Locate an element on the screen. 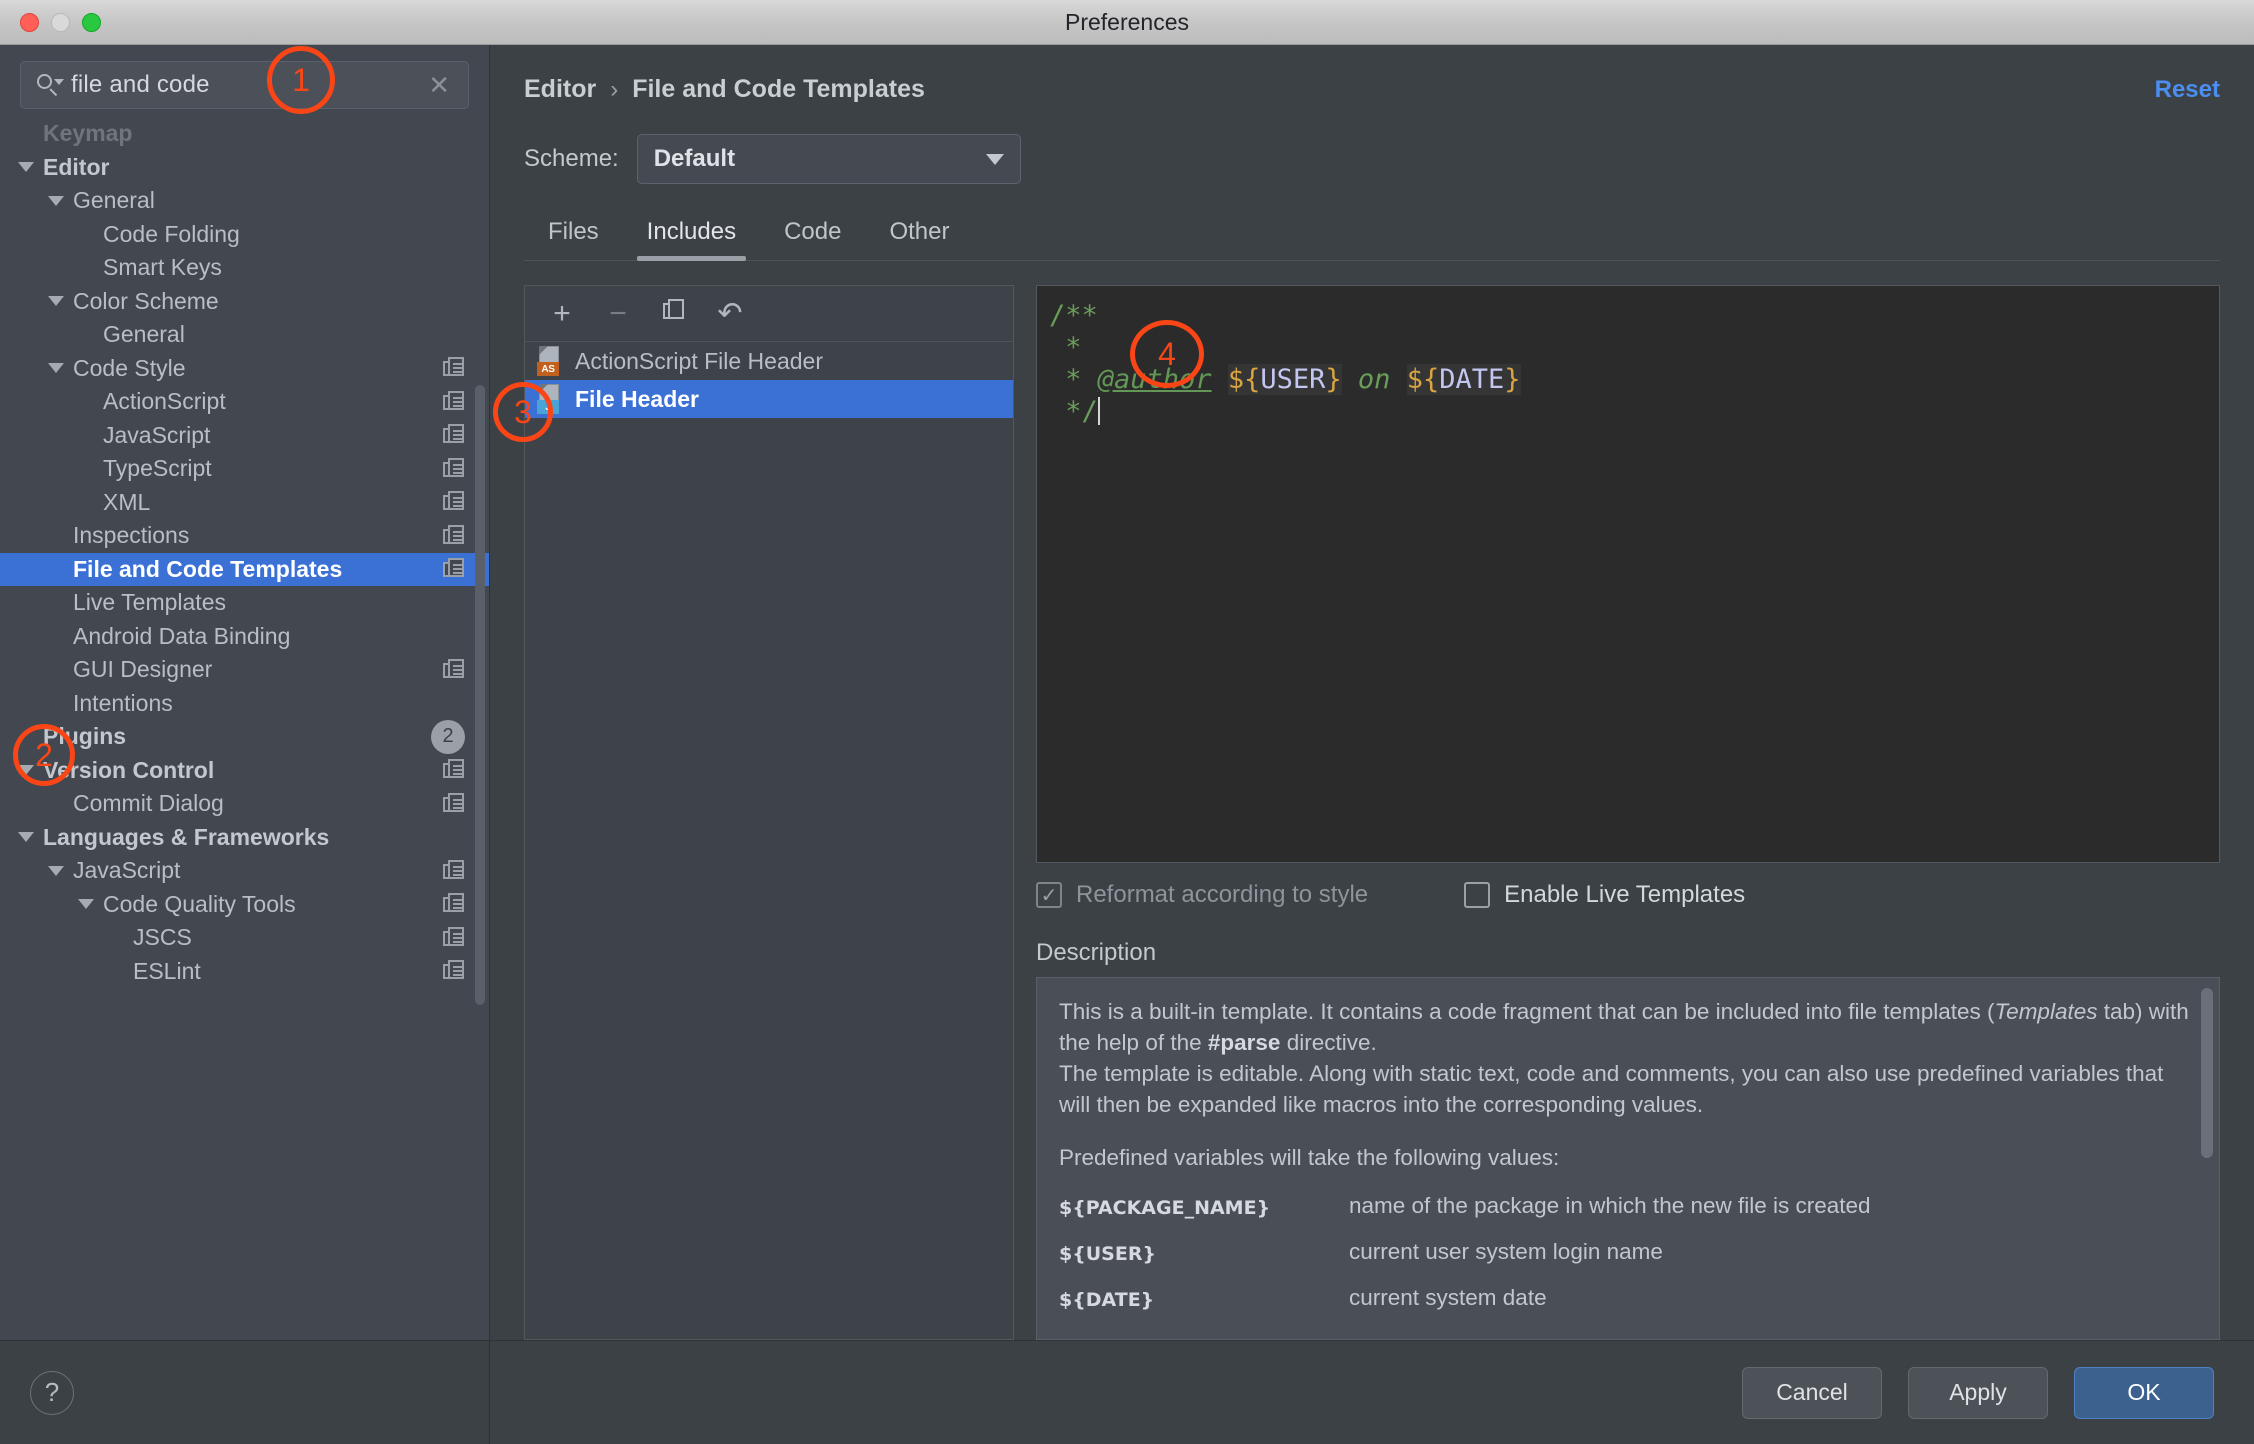  sidebar-item-label: Plugins is located at coordinates (85, 736).